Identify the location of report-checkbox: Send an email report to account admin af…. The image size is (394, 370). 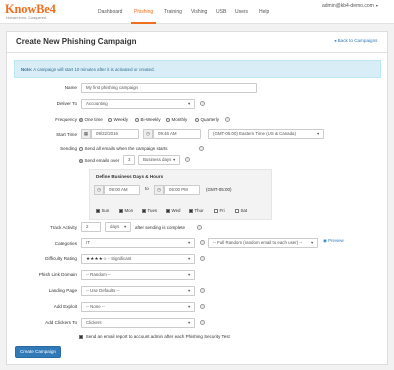
(154, 336).